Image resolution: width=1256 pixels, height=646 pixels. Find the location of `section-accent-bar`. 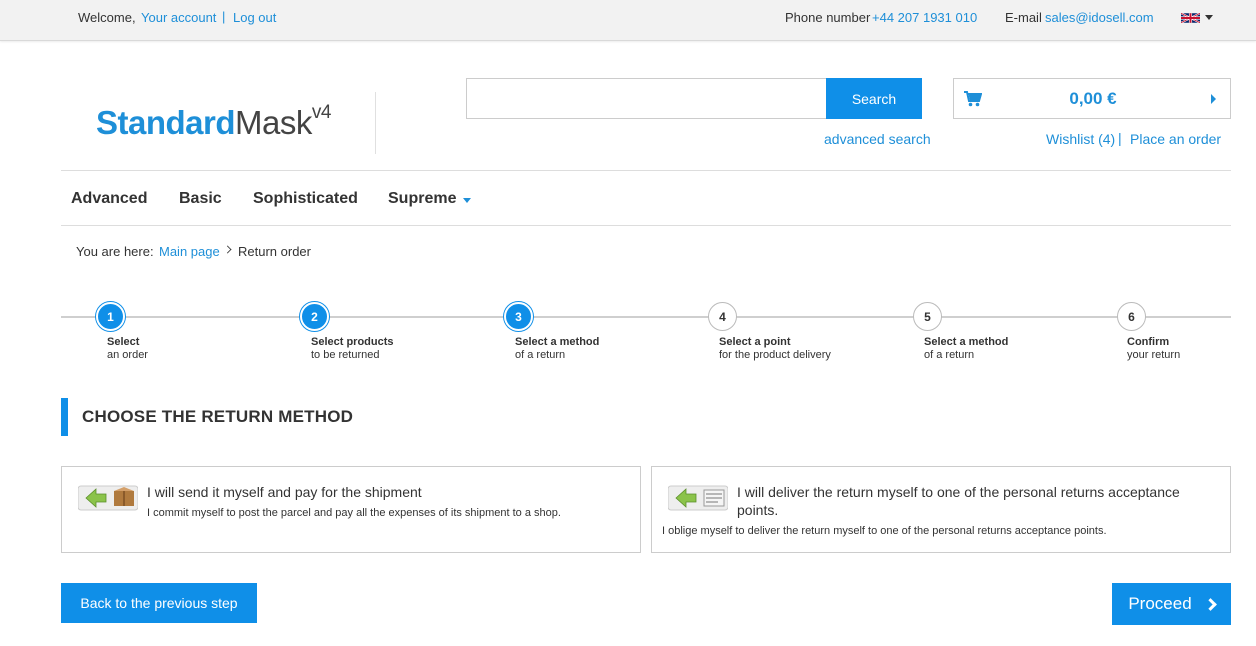

section-accent-bar is located at coordinates (64, 417).